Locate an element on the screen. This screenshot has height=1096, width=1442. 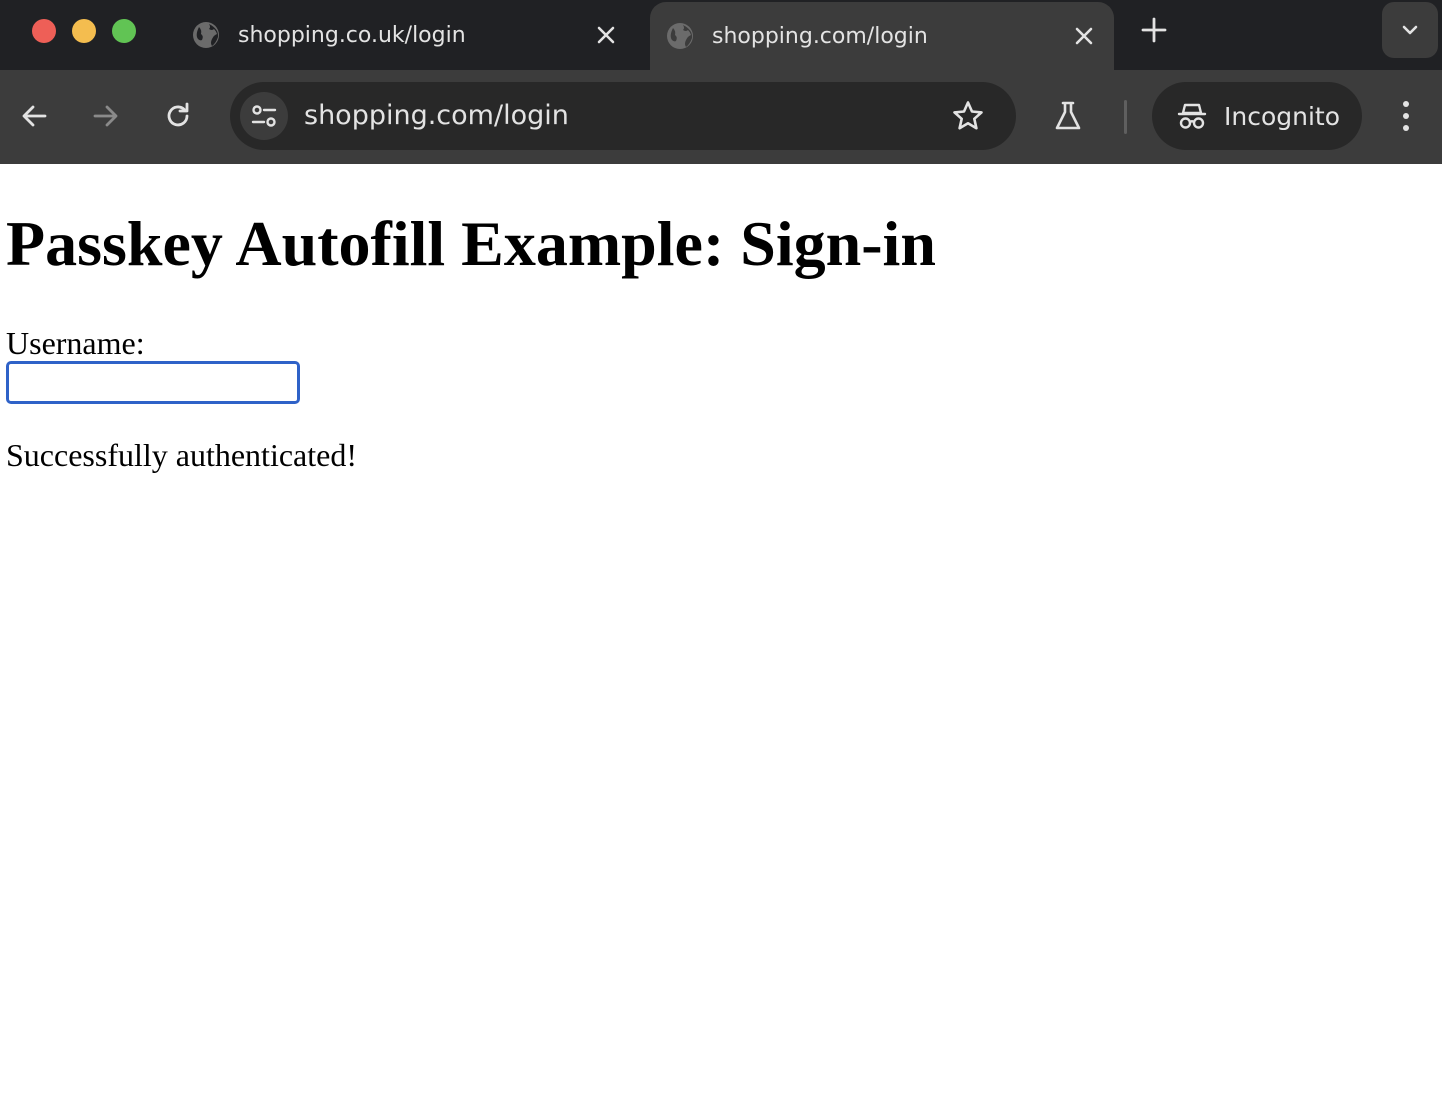
tab-shopping-com: shopping.com/login is located at coordinates (882, 36).